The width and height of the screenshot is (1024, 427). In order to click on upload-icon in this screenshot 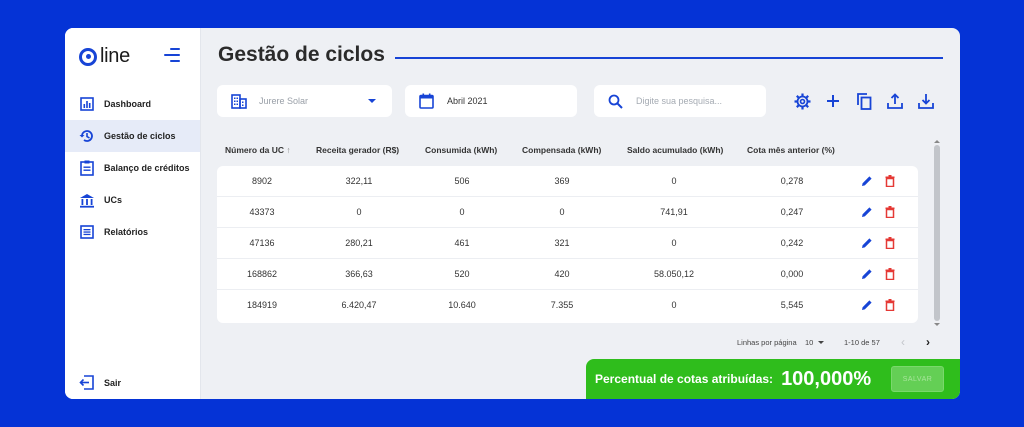, I will do `click(895, 101)`.